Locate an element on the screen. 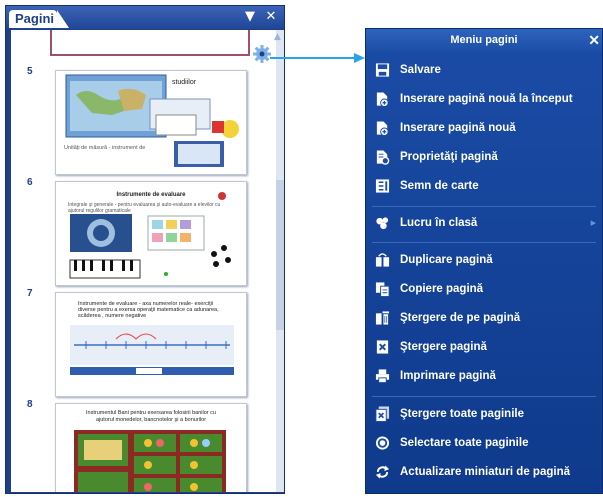 Image resolution: width=603 pixels, height=497 pixels. page-number: 5 is located at coordinates (30, 71).